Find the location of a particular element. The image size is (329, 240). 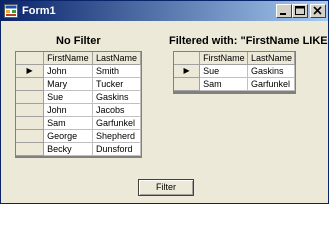

minimize-icon is located at coordinates (283, 14).